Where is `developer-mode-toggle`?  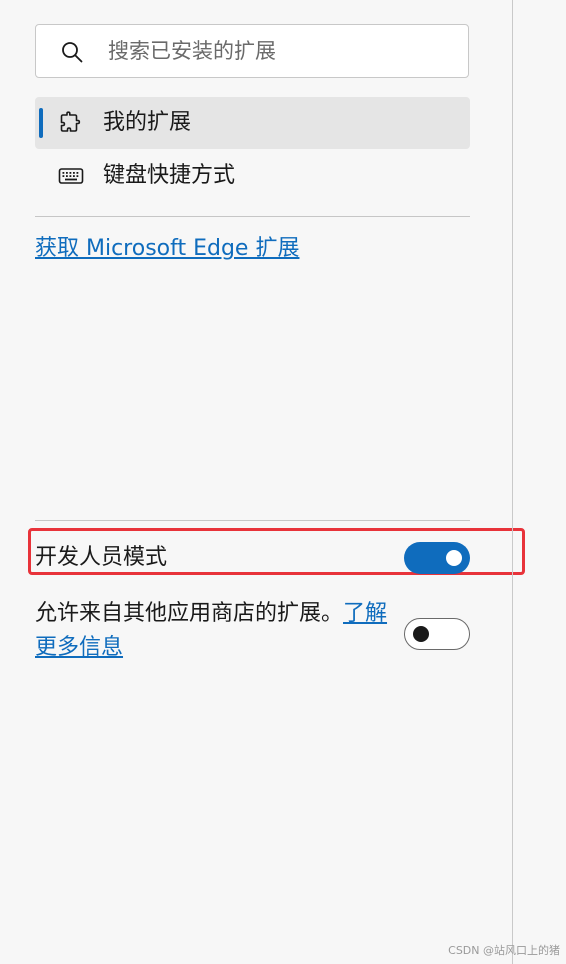
developer-mode-toggle is located at coordinates (437, 558).